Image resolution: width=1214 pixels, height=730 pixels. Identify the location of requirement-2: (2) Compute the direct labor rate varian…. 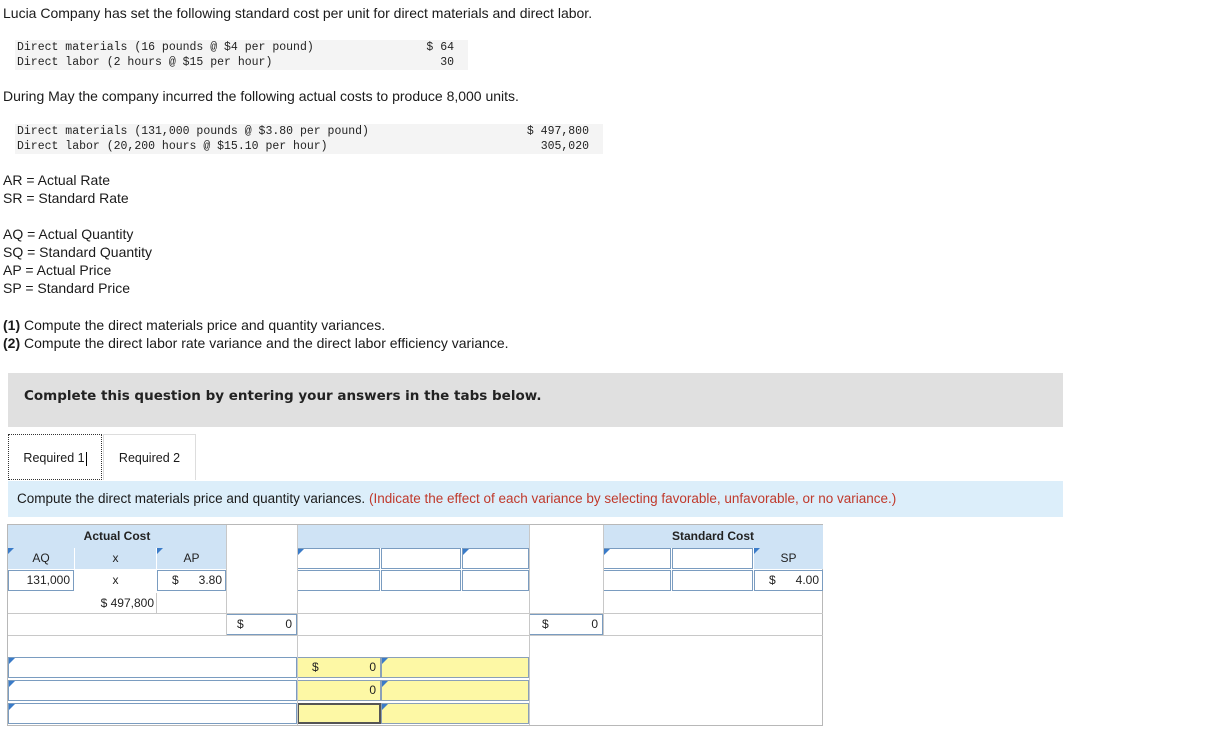
(256, 343).